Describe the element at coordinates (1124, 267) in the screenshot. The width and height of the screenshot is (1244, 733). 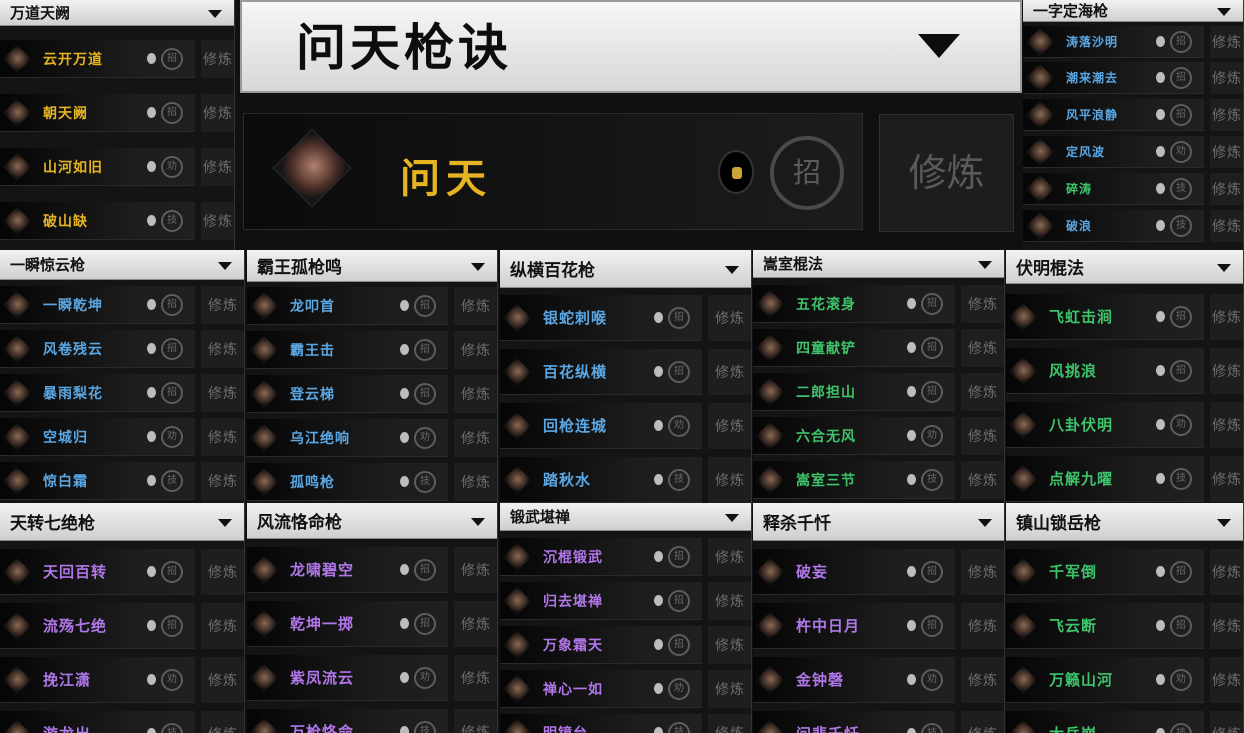
I see `panel-header: 伏明棍法` at that location.